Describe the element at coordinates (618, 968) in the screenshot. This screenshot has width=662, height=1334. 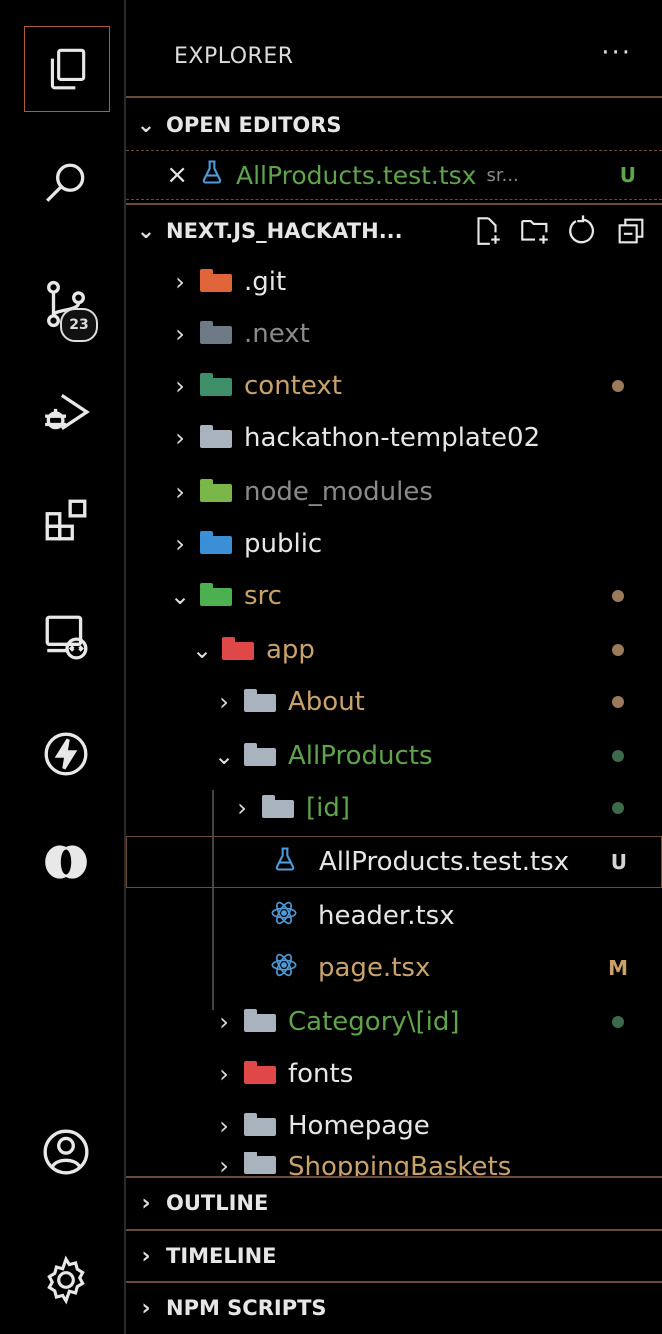
I see `modified-status: M` at that location.